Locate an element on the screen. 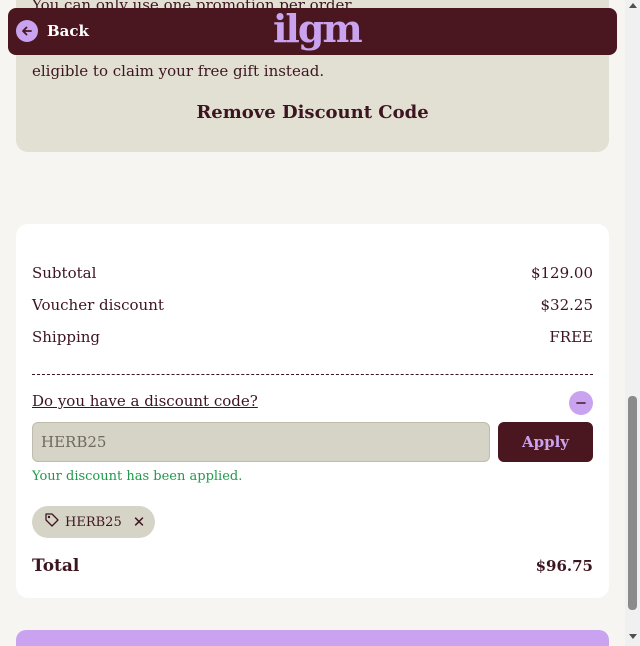  back-label: Back is located at coordinates (68, 31).